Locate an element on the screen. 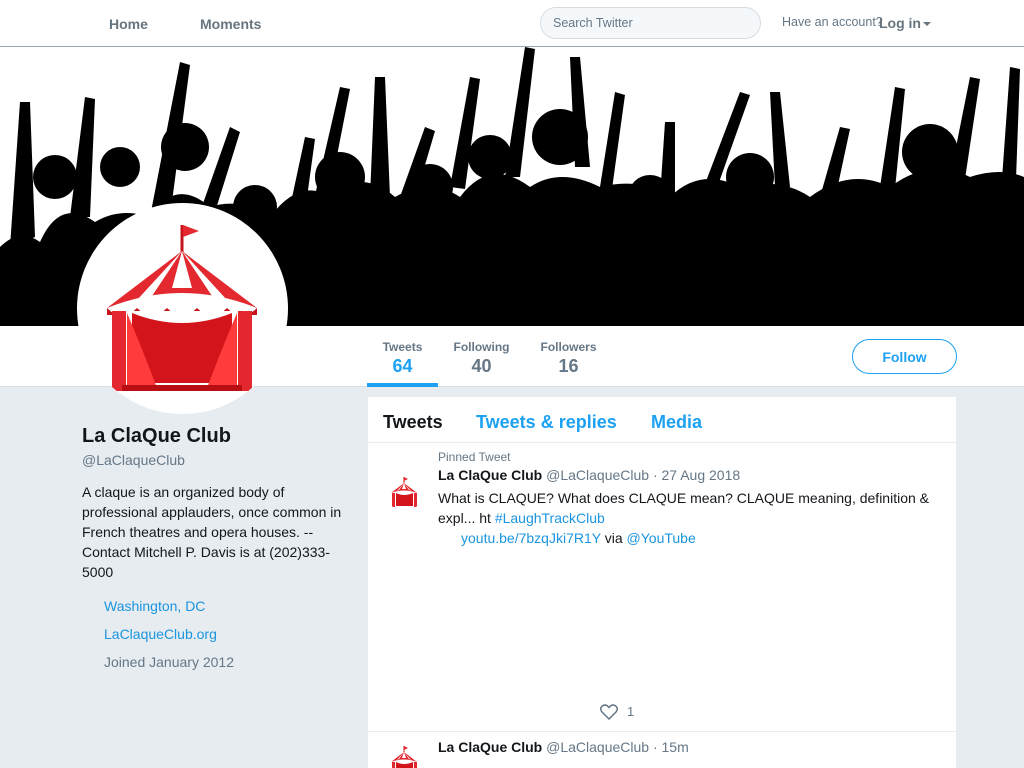 The width and height of the screenshot is (1024, 768). caret-down-icon is located at coordinates (927, 24).